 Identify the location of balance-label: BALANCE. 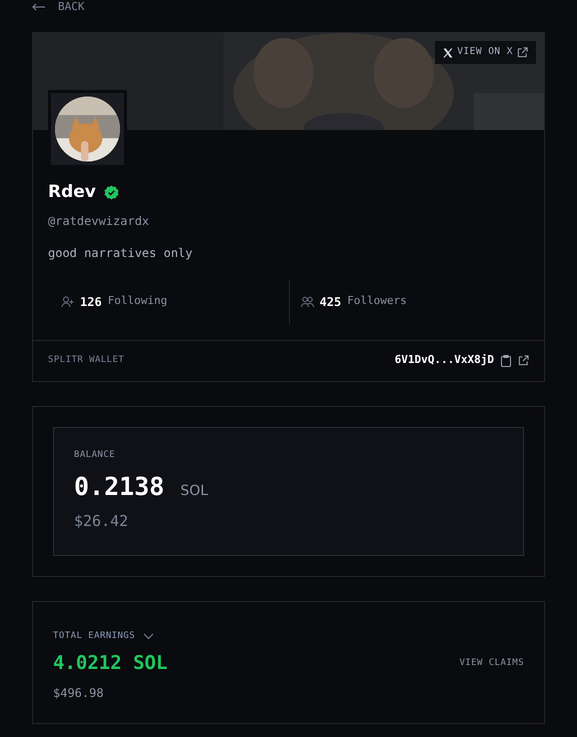
(95, 455).